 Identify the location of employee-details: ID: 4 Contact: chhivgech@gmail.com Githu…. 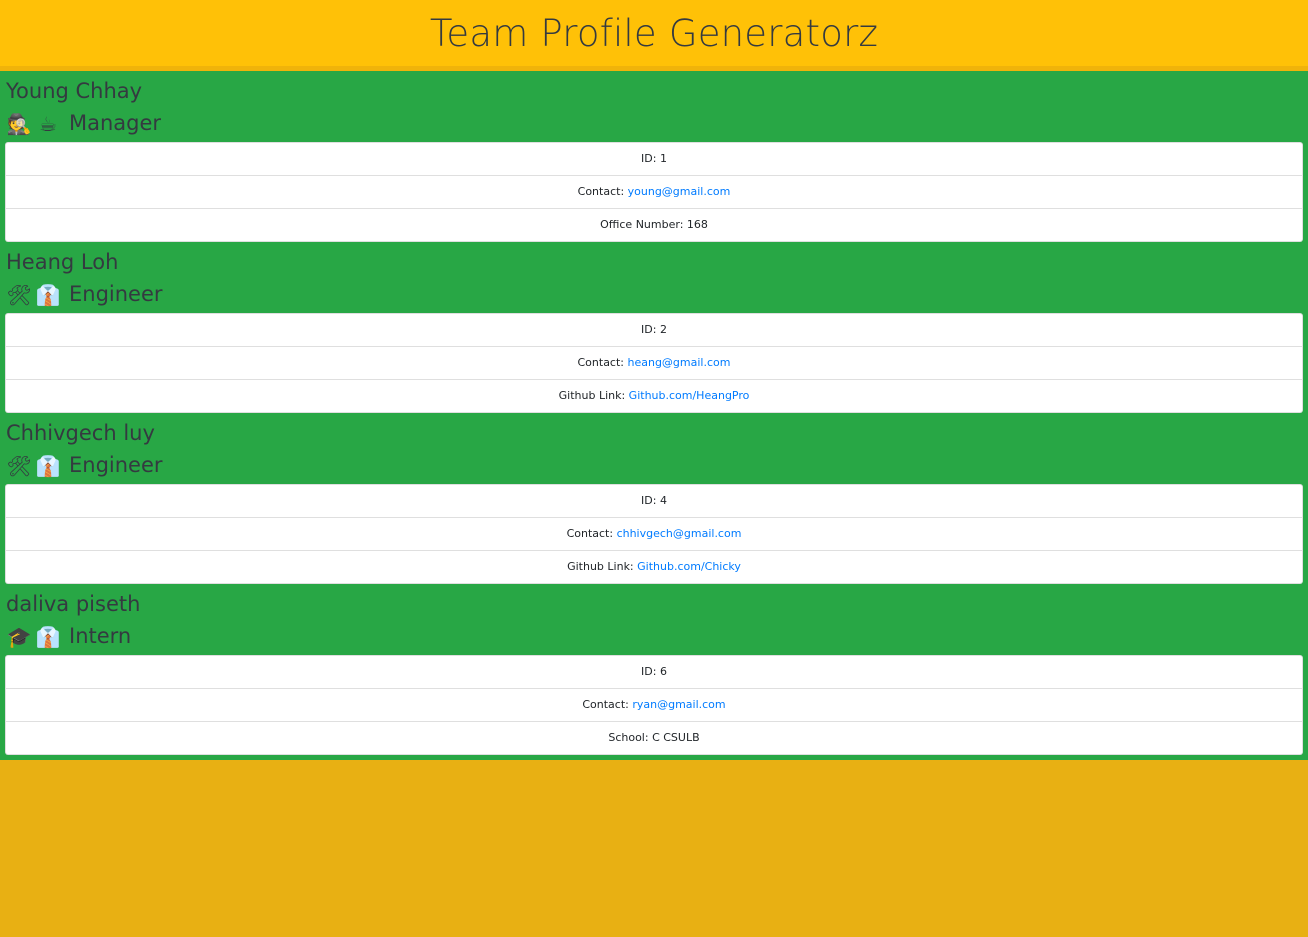
(654, 534).